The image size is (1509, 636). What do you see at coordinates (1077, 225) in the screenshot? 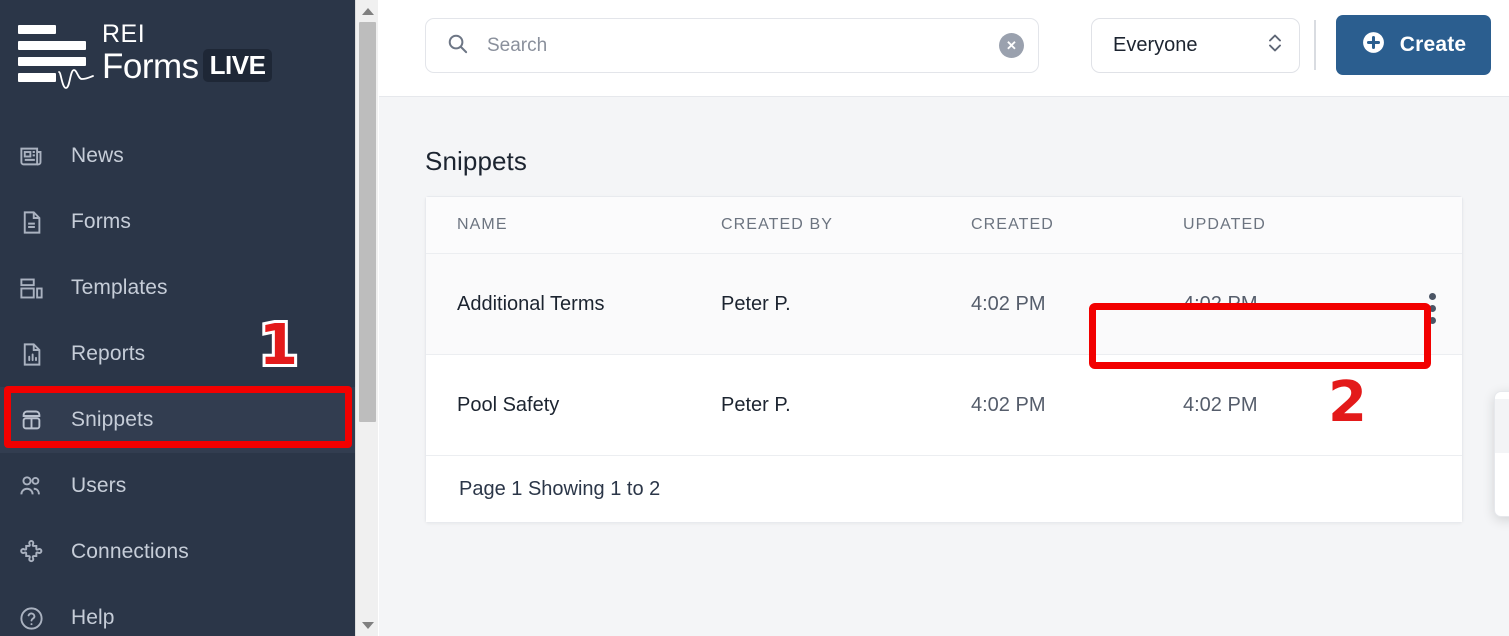
I see `column-header-created: CREATED` at bounding box center [1077, 225].